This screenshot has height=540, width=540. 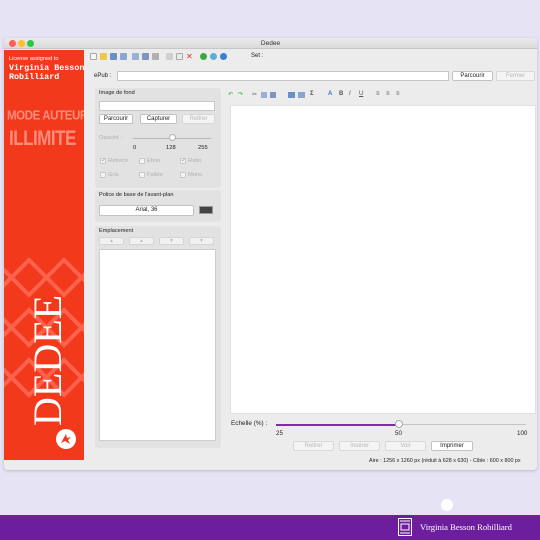 I want to click on new-file-icon, so click(x=93, y=56).